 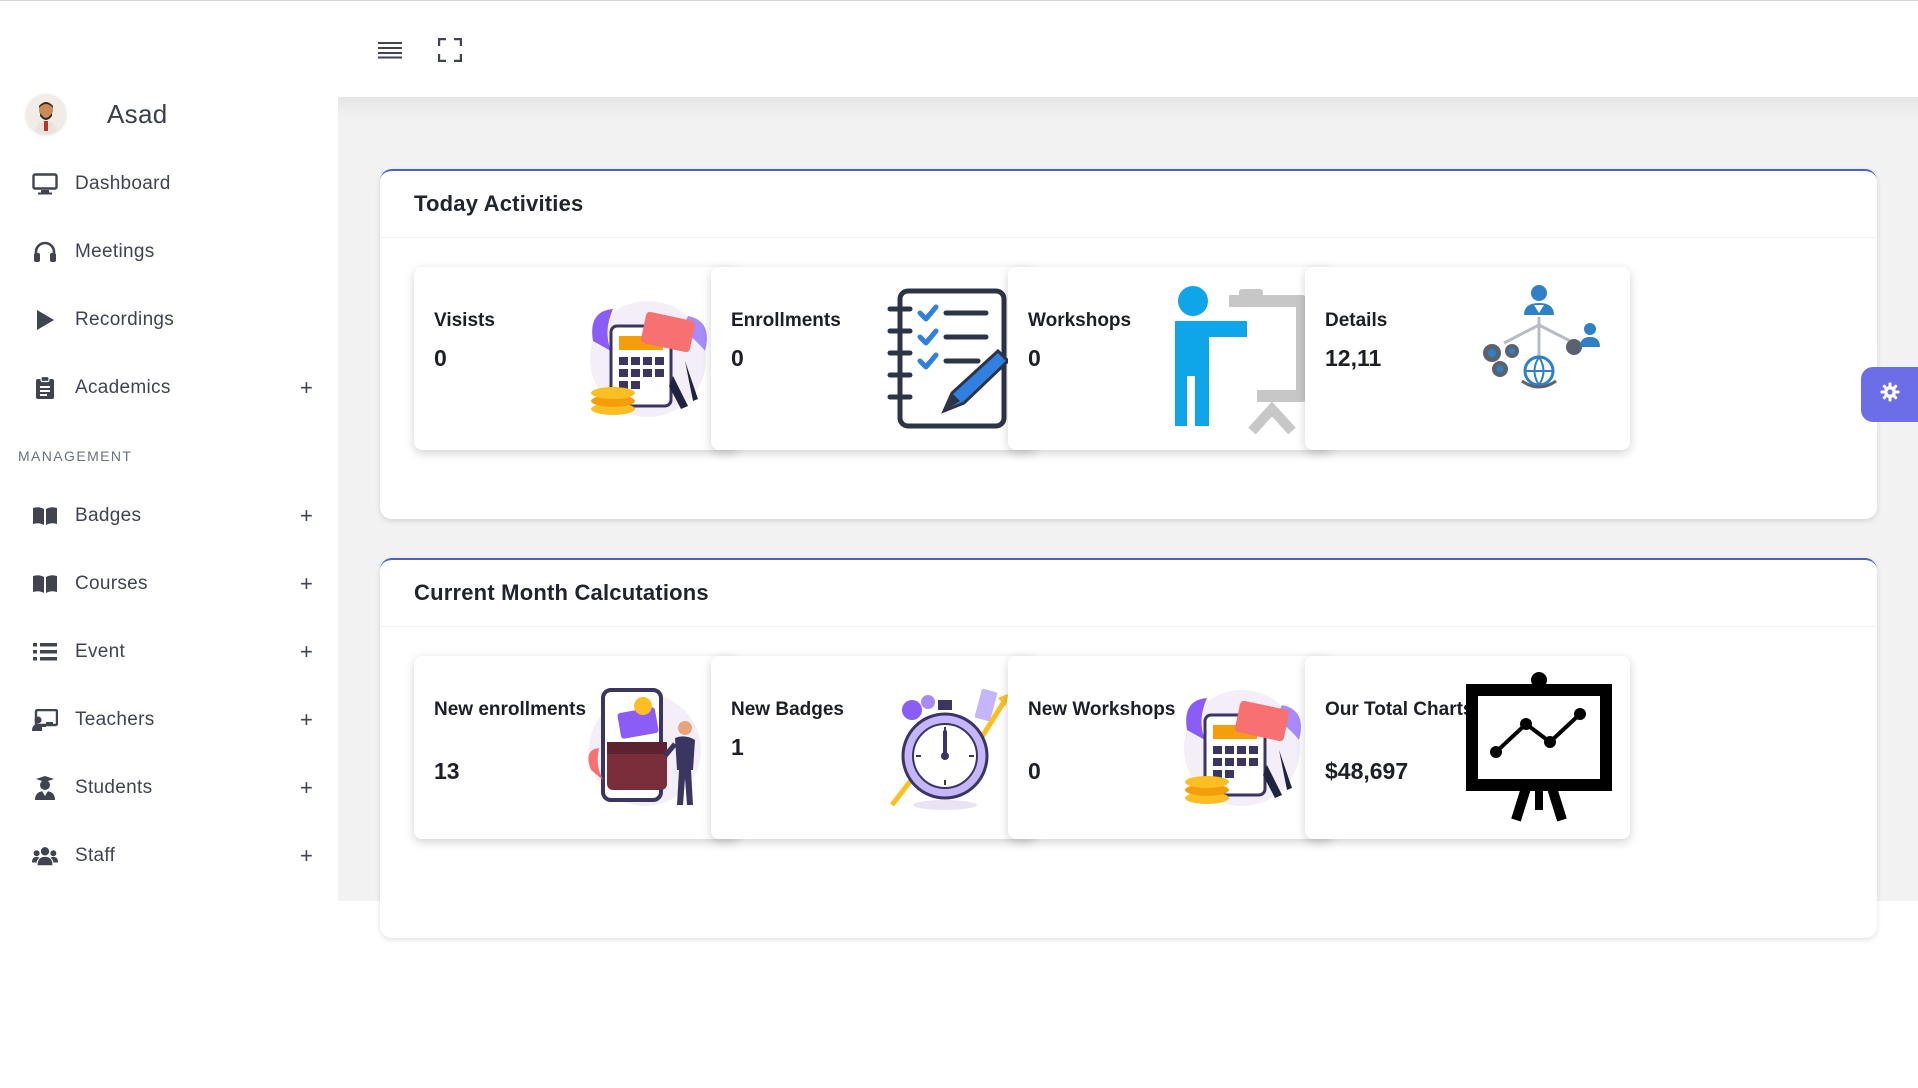 What do you see at coordinates (169, 252) in the screenshot?
I see `sidebar-item-meetings: Meetings` at bounding box center [169, 252].